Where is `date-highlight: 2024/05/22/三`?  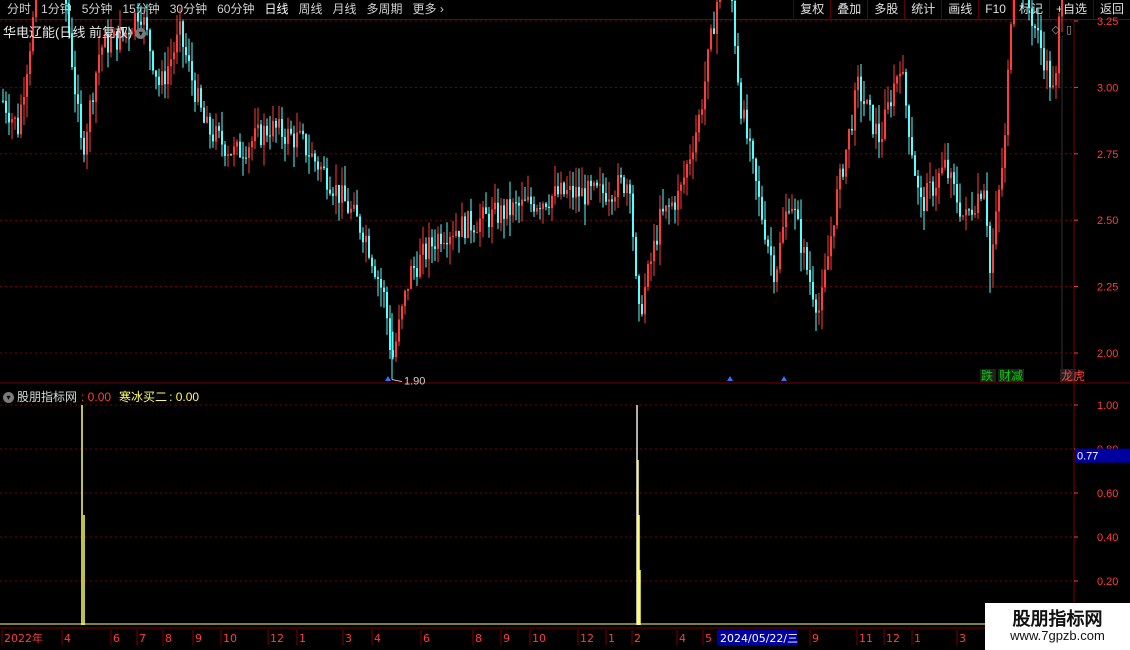
date-highlight: 2024/05/22/三 is located at coordinates (759, 638).